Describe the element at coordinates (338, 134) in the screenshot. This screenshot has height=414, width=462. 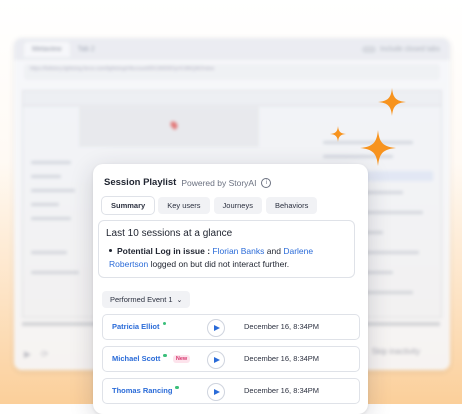
I see `sparkle-small-icon` at that location.